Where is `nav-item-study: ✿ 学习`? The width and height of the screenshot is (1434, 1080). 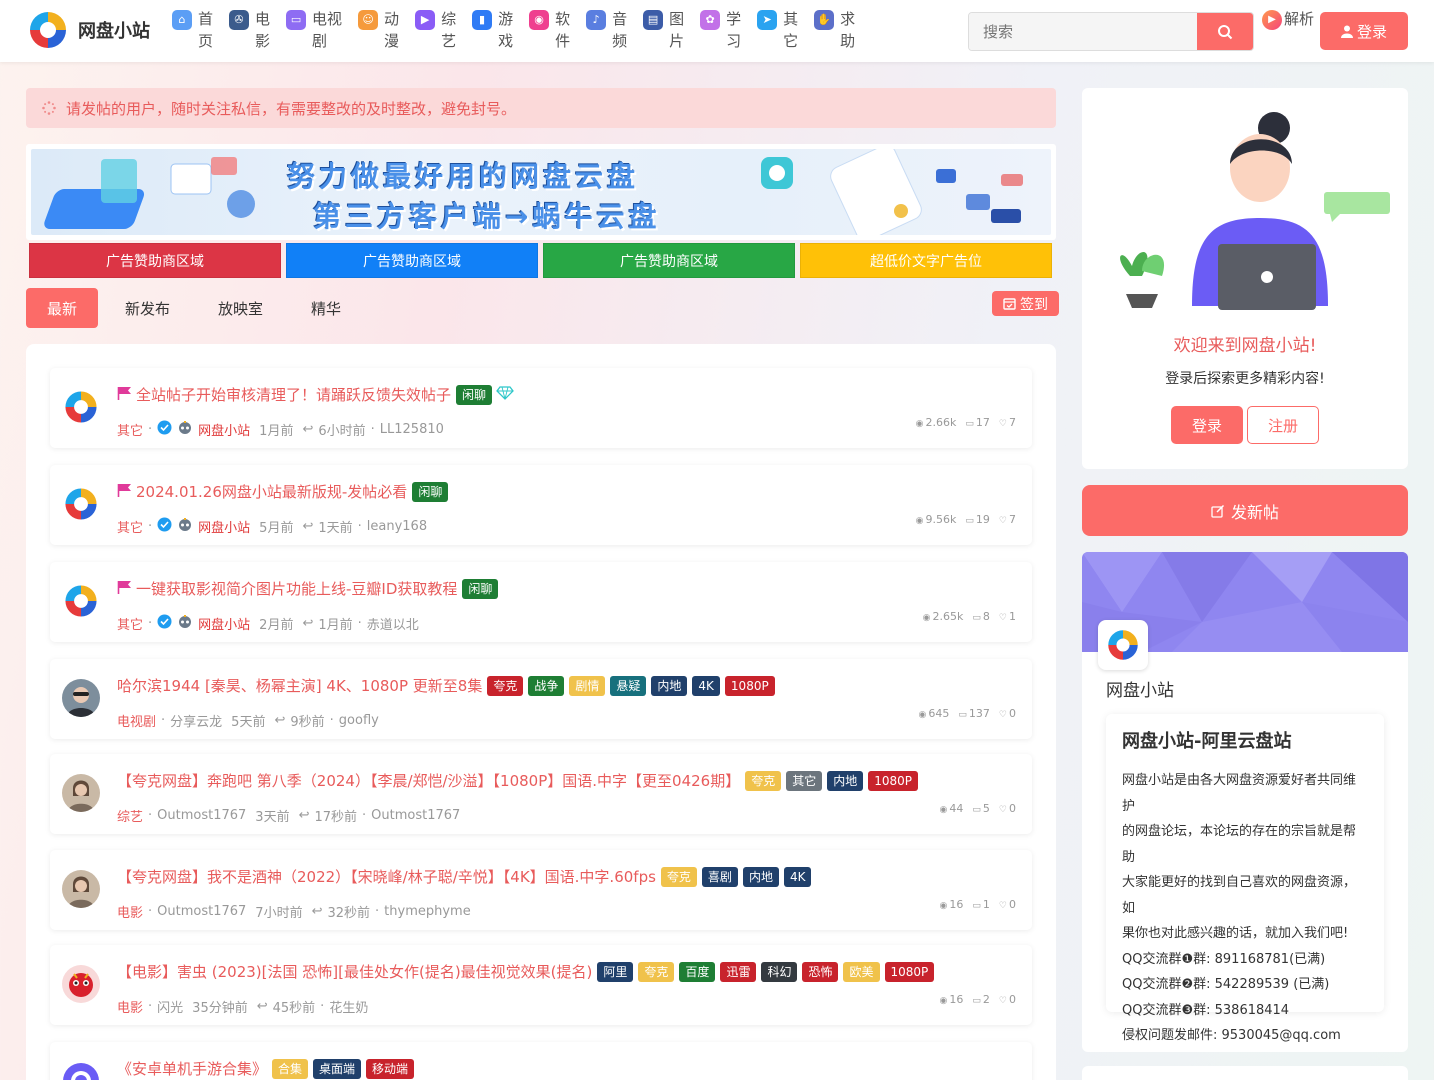
nav-item-study: ✿ 学习 is located at coordinates (720, 30).